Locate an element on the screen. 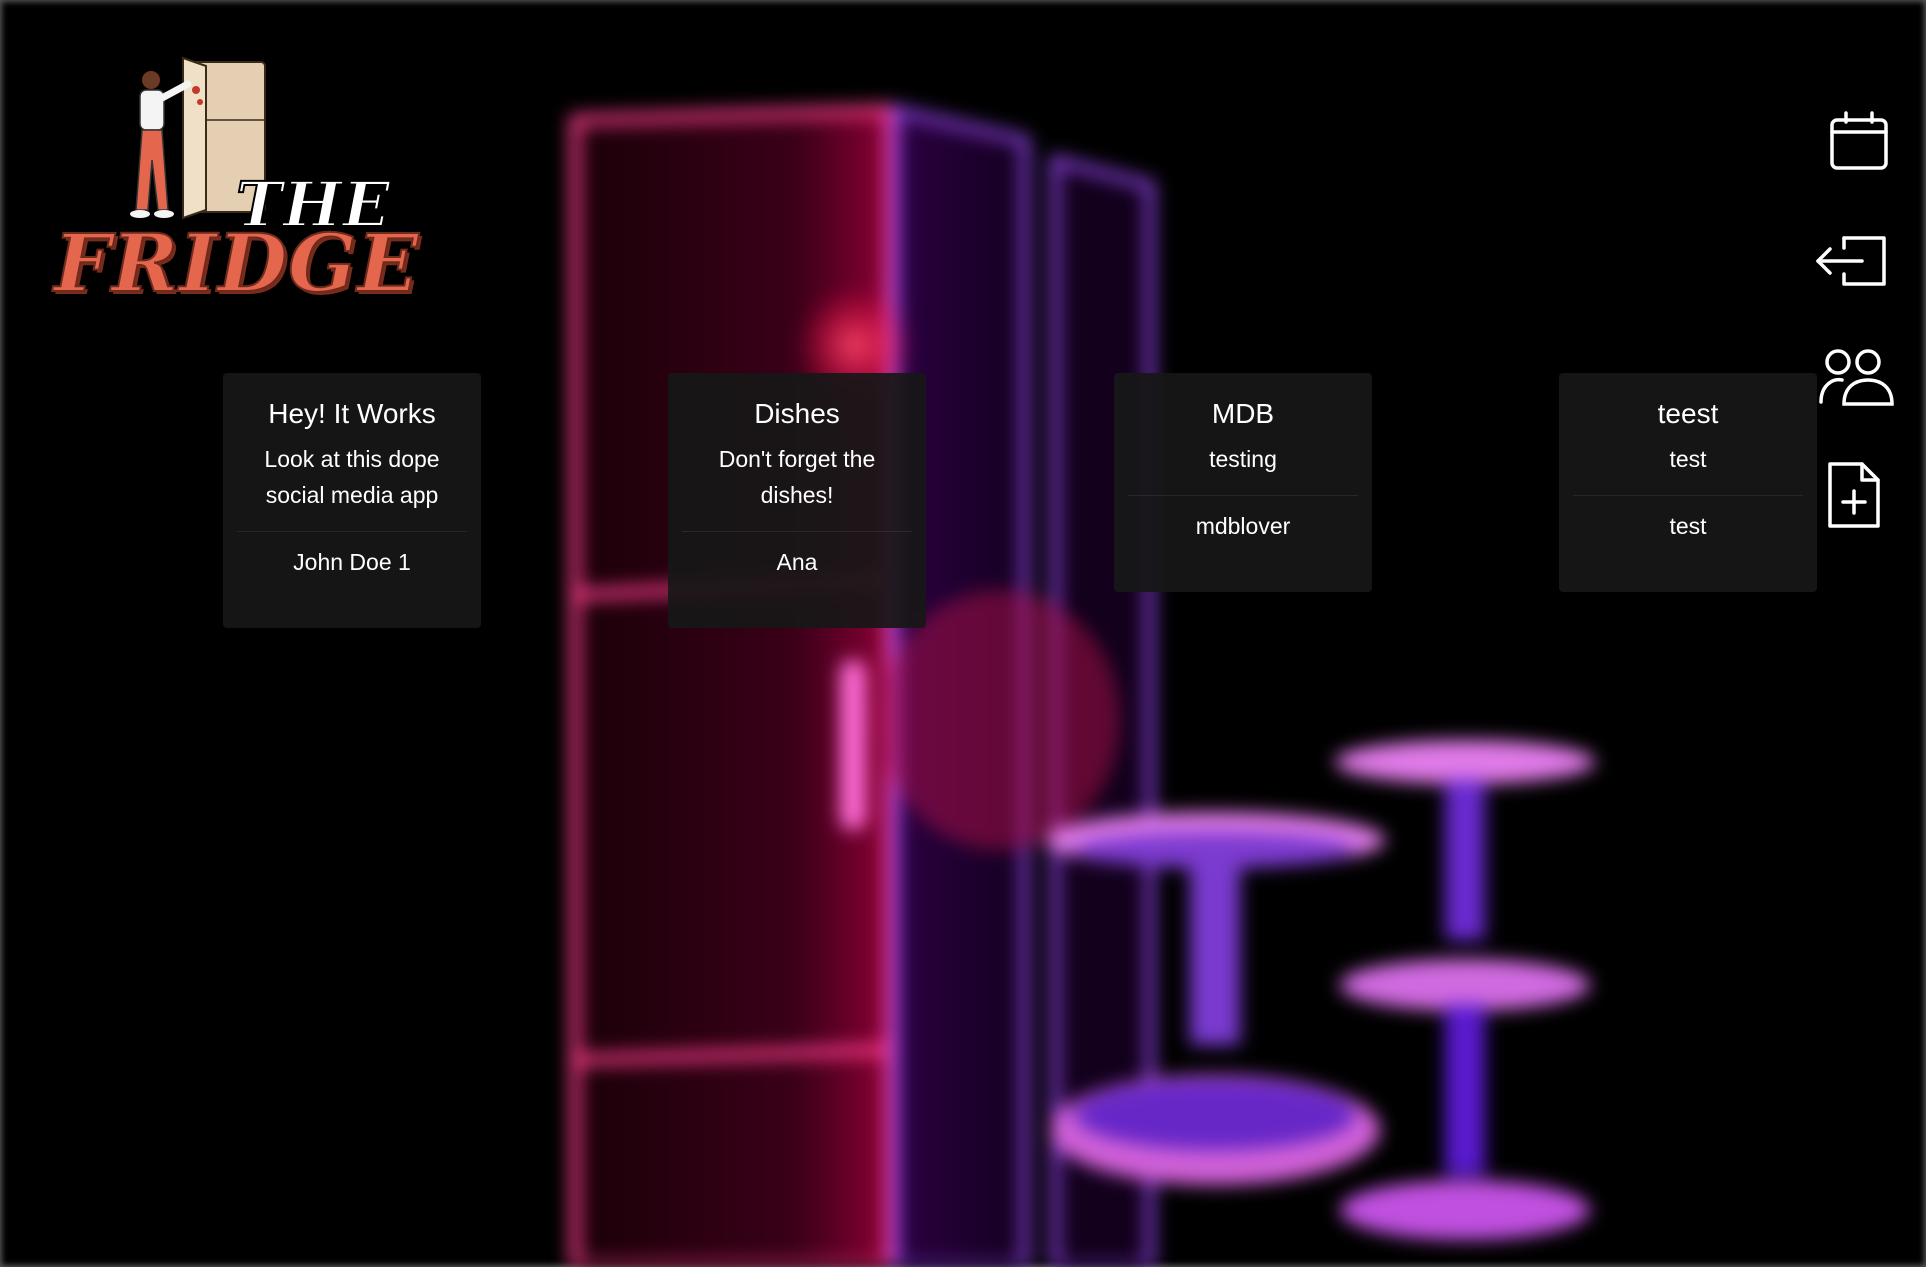 This screenshot has width=1926, height=1267. calendar-icon is located at coordinates (1859, 140).